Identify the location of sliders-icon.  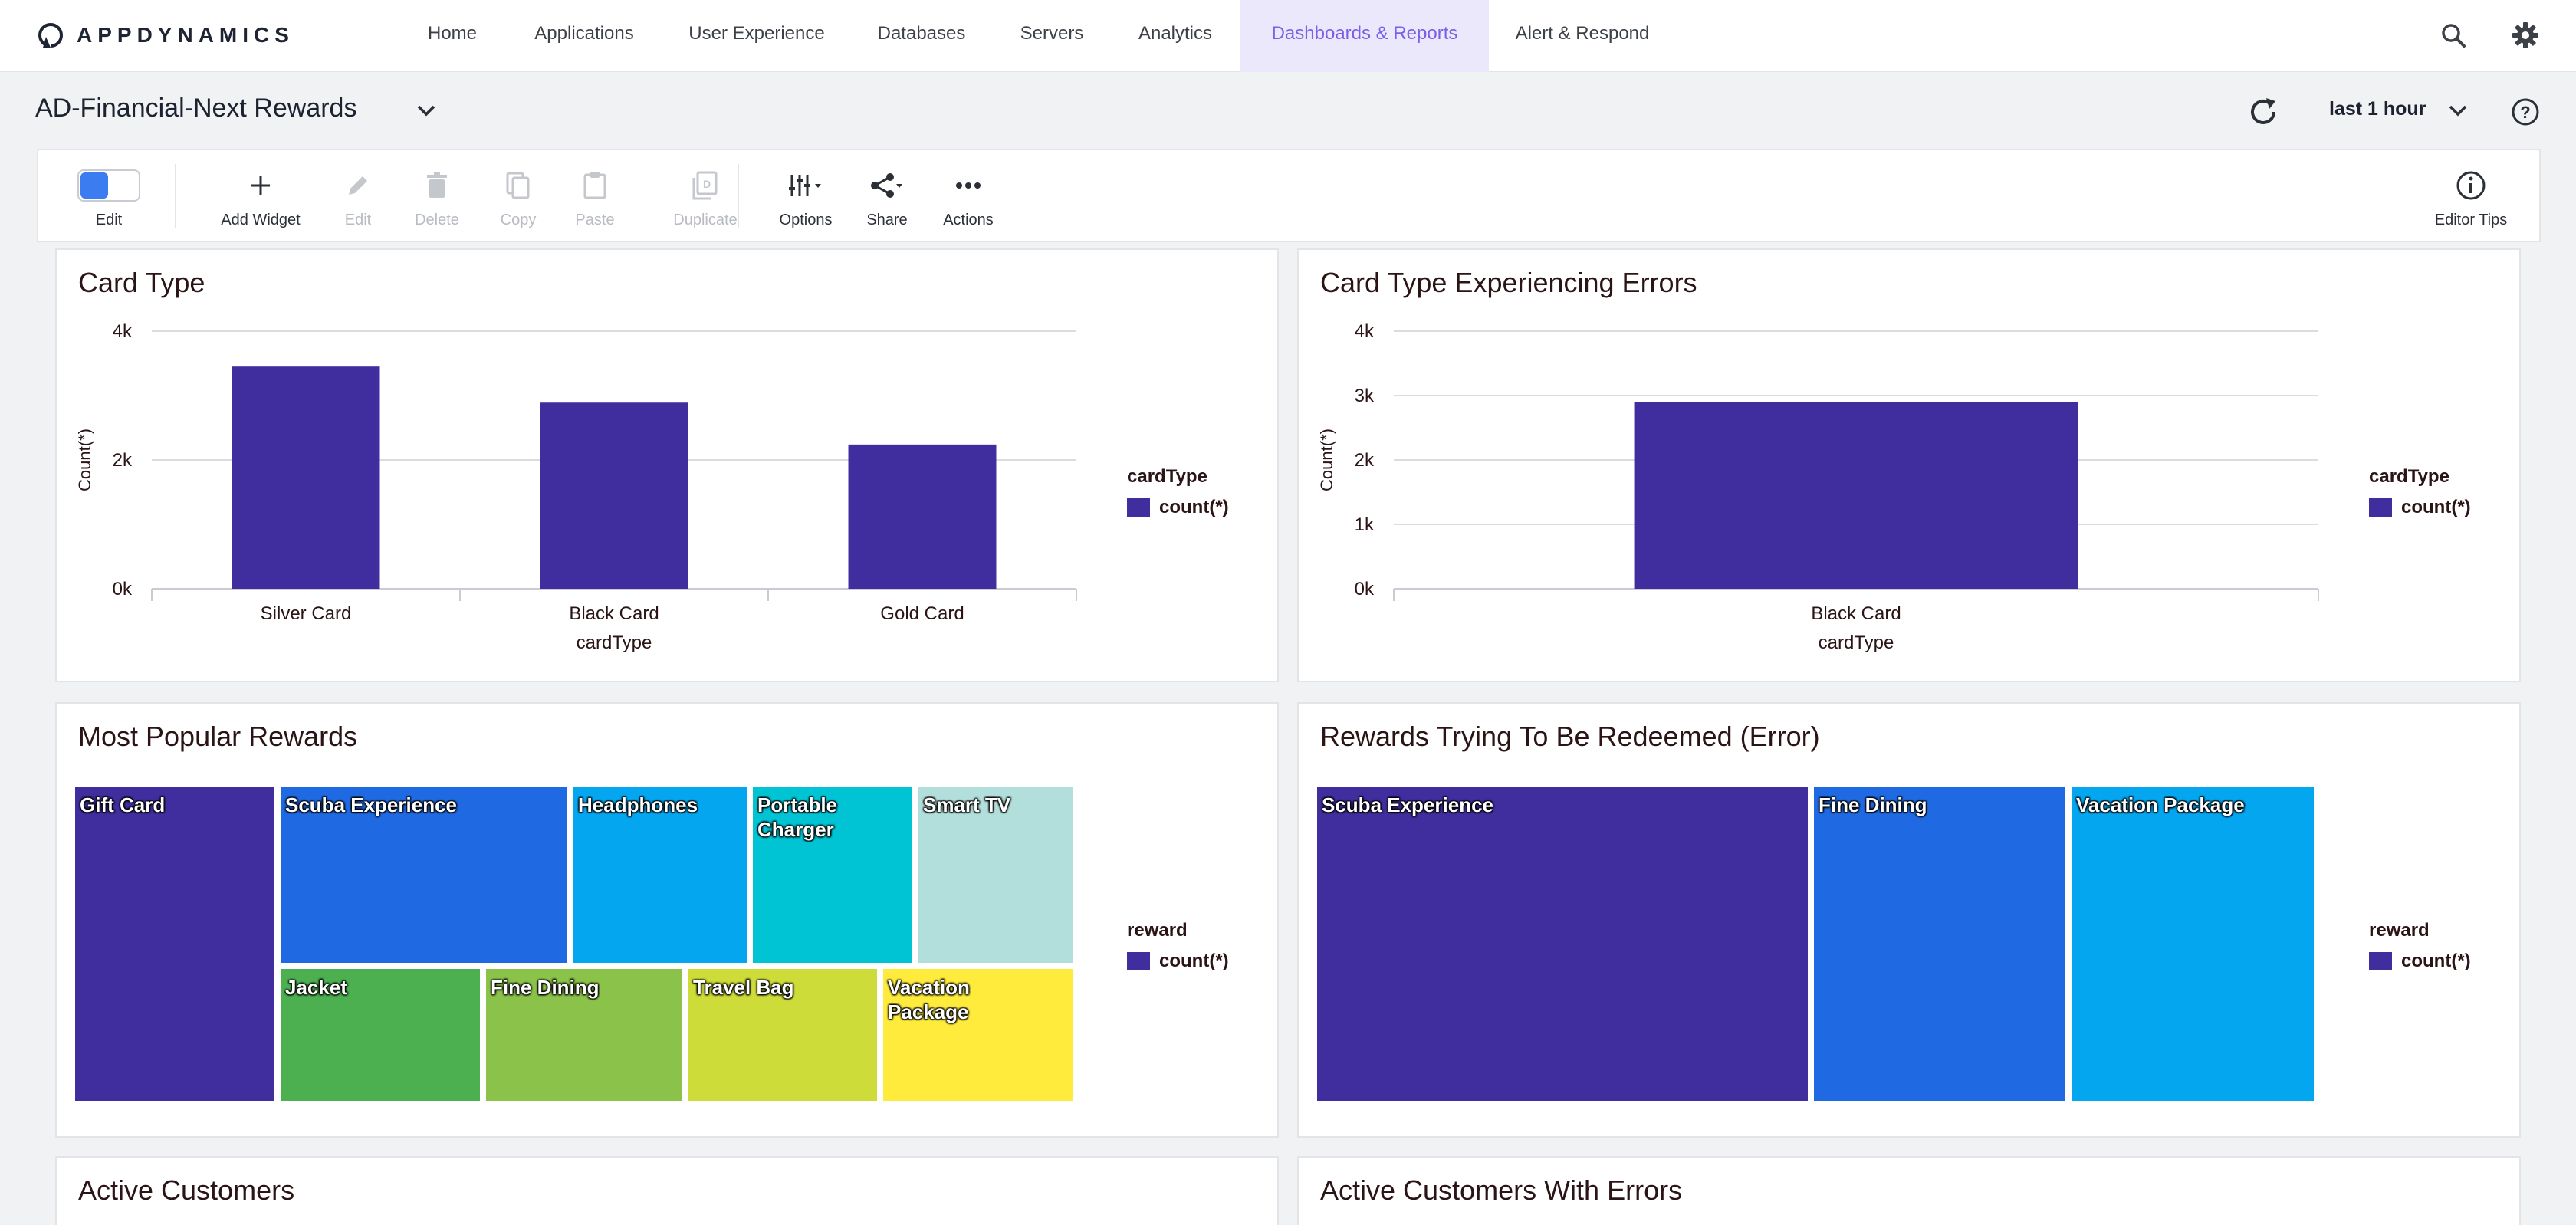
(806, 186).